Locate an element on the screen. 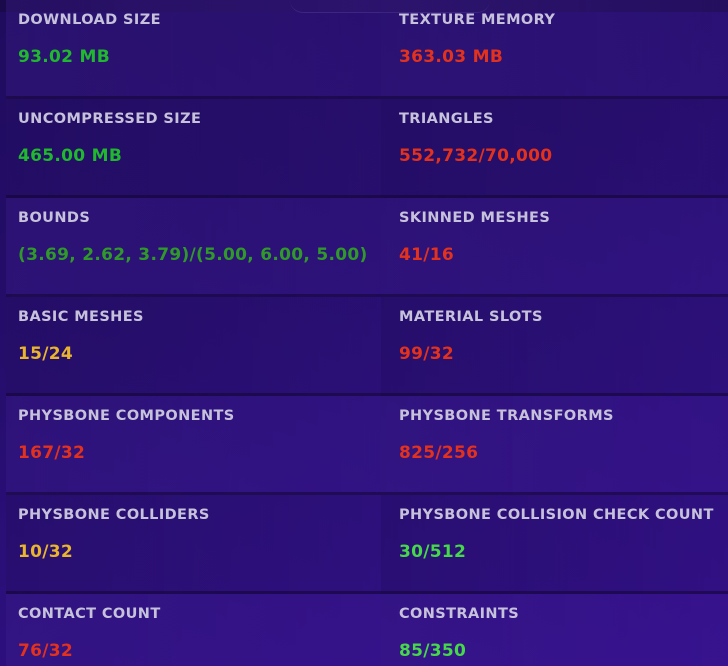  stat-value: (3.69, 2.62, 3.79)/(5.00, 6.00, 5.00) is located at coordinates (193, 255).